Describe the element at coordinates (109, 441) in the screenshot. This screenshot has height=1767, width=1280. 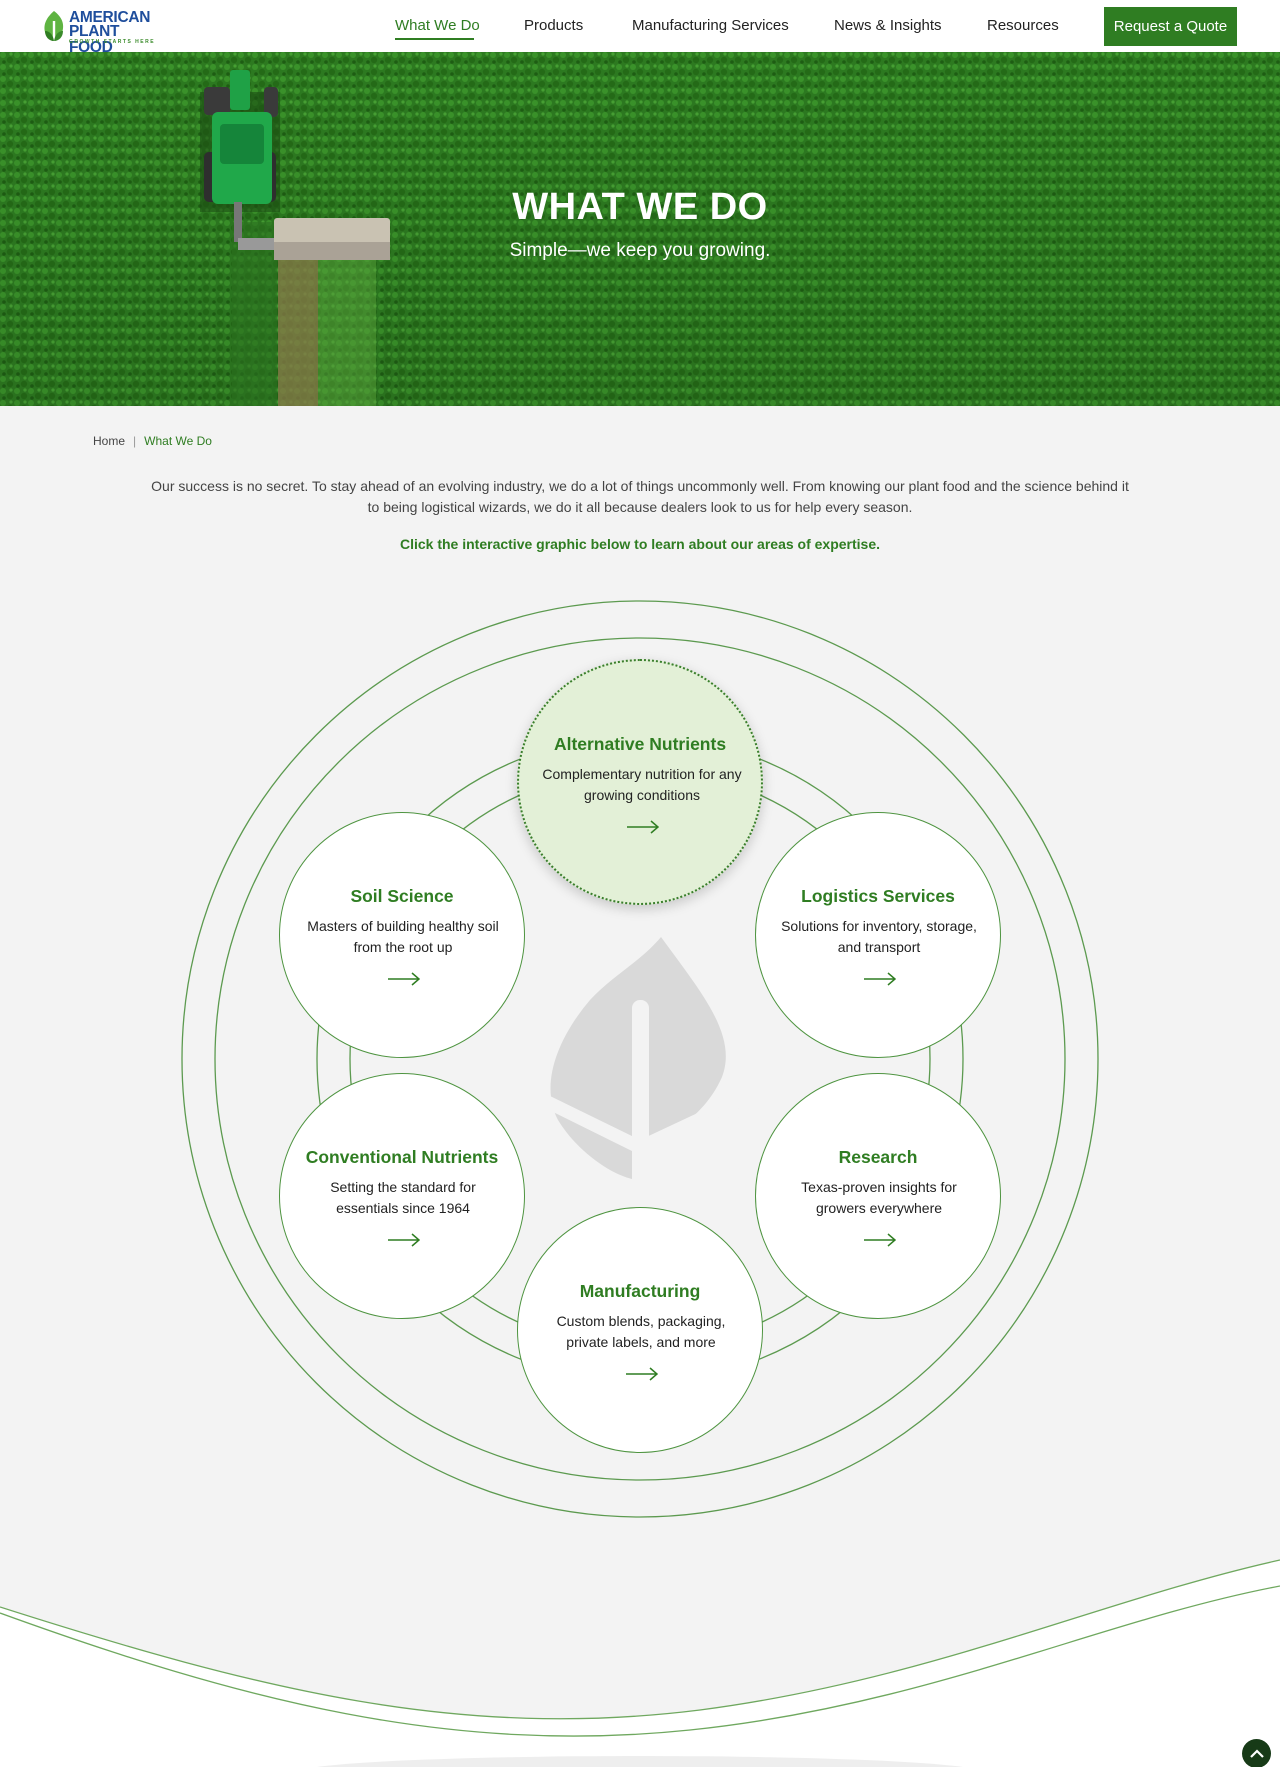
I see `breadcrumb-home: Home` at that location.